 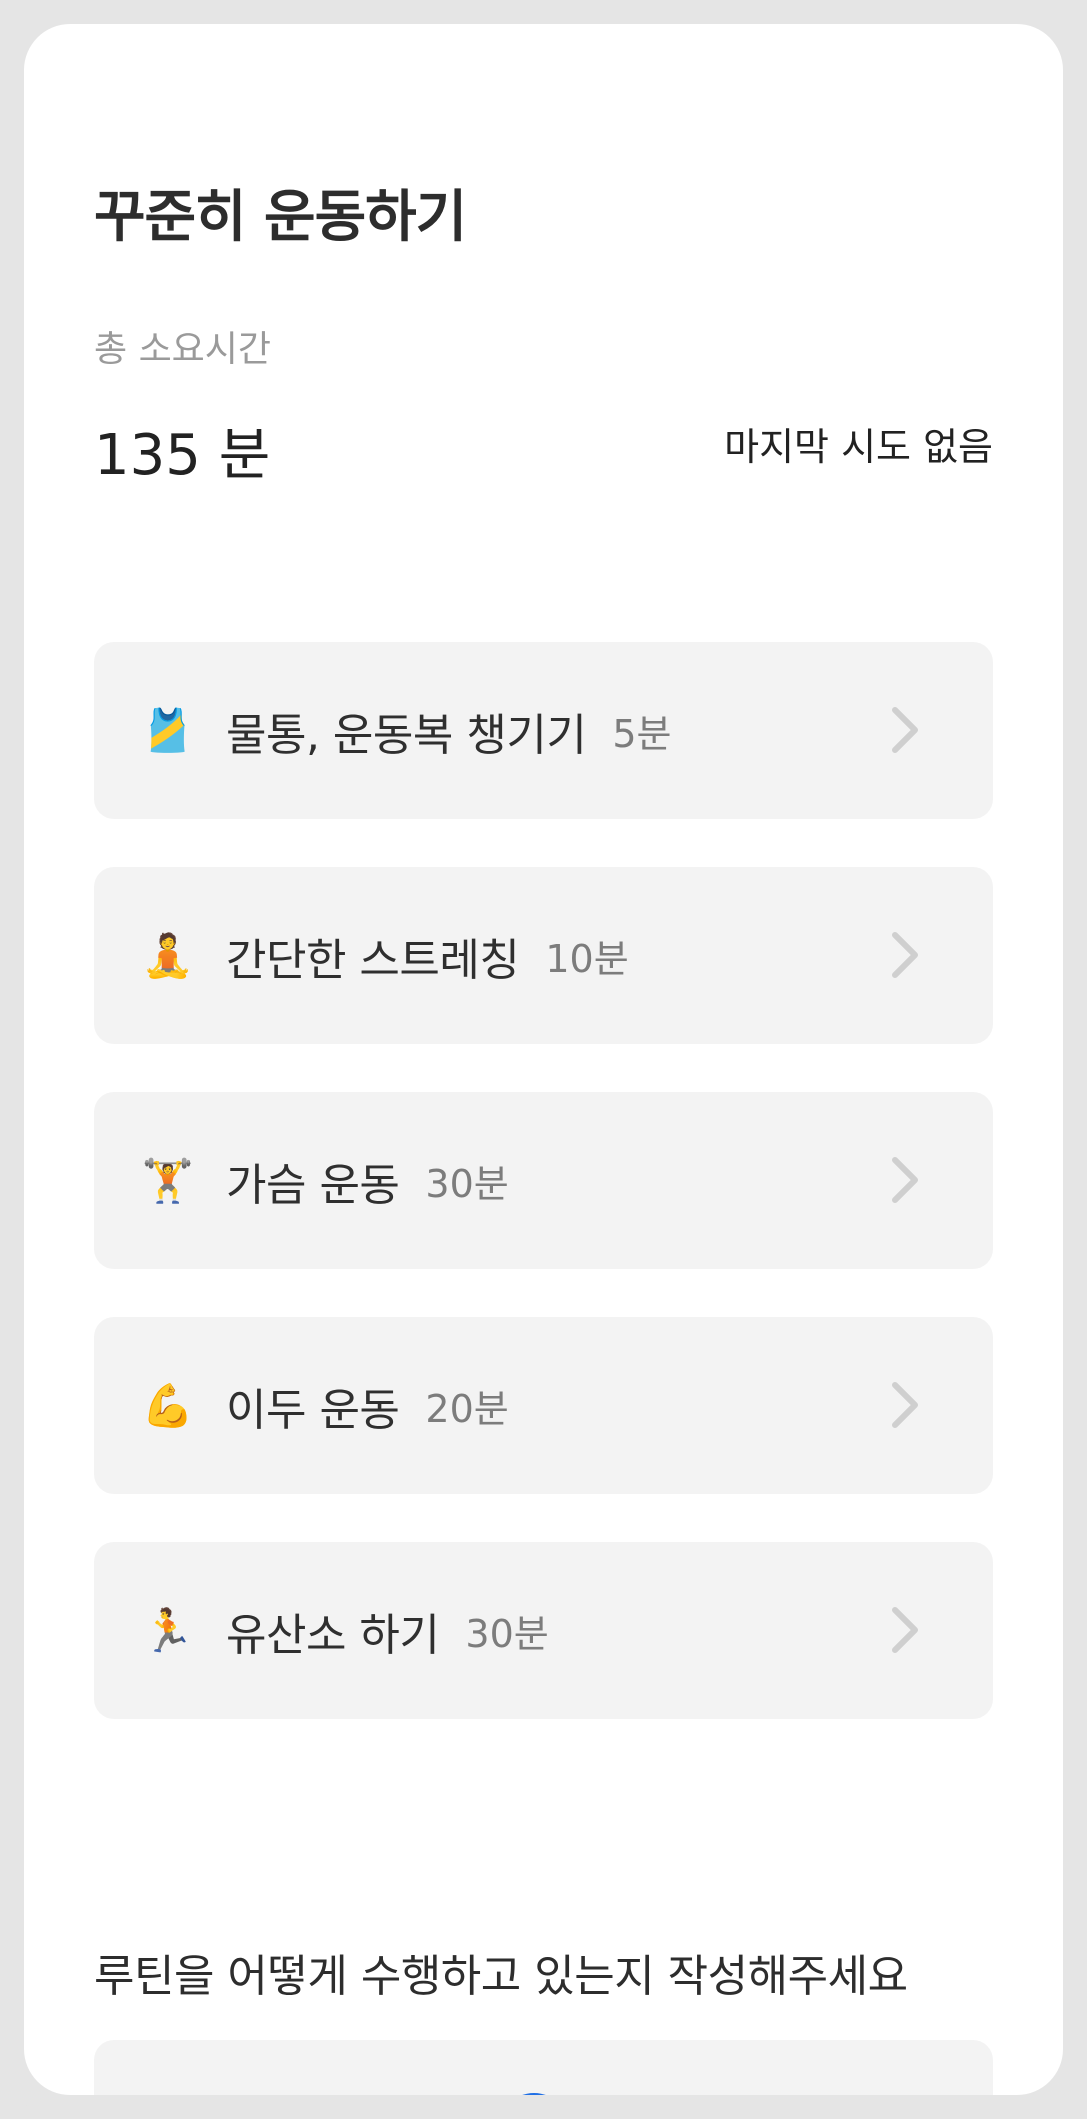 I want to click on routine-item: 💪 이두 운동 20분, so click(x=543, y=1405).